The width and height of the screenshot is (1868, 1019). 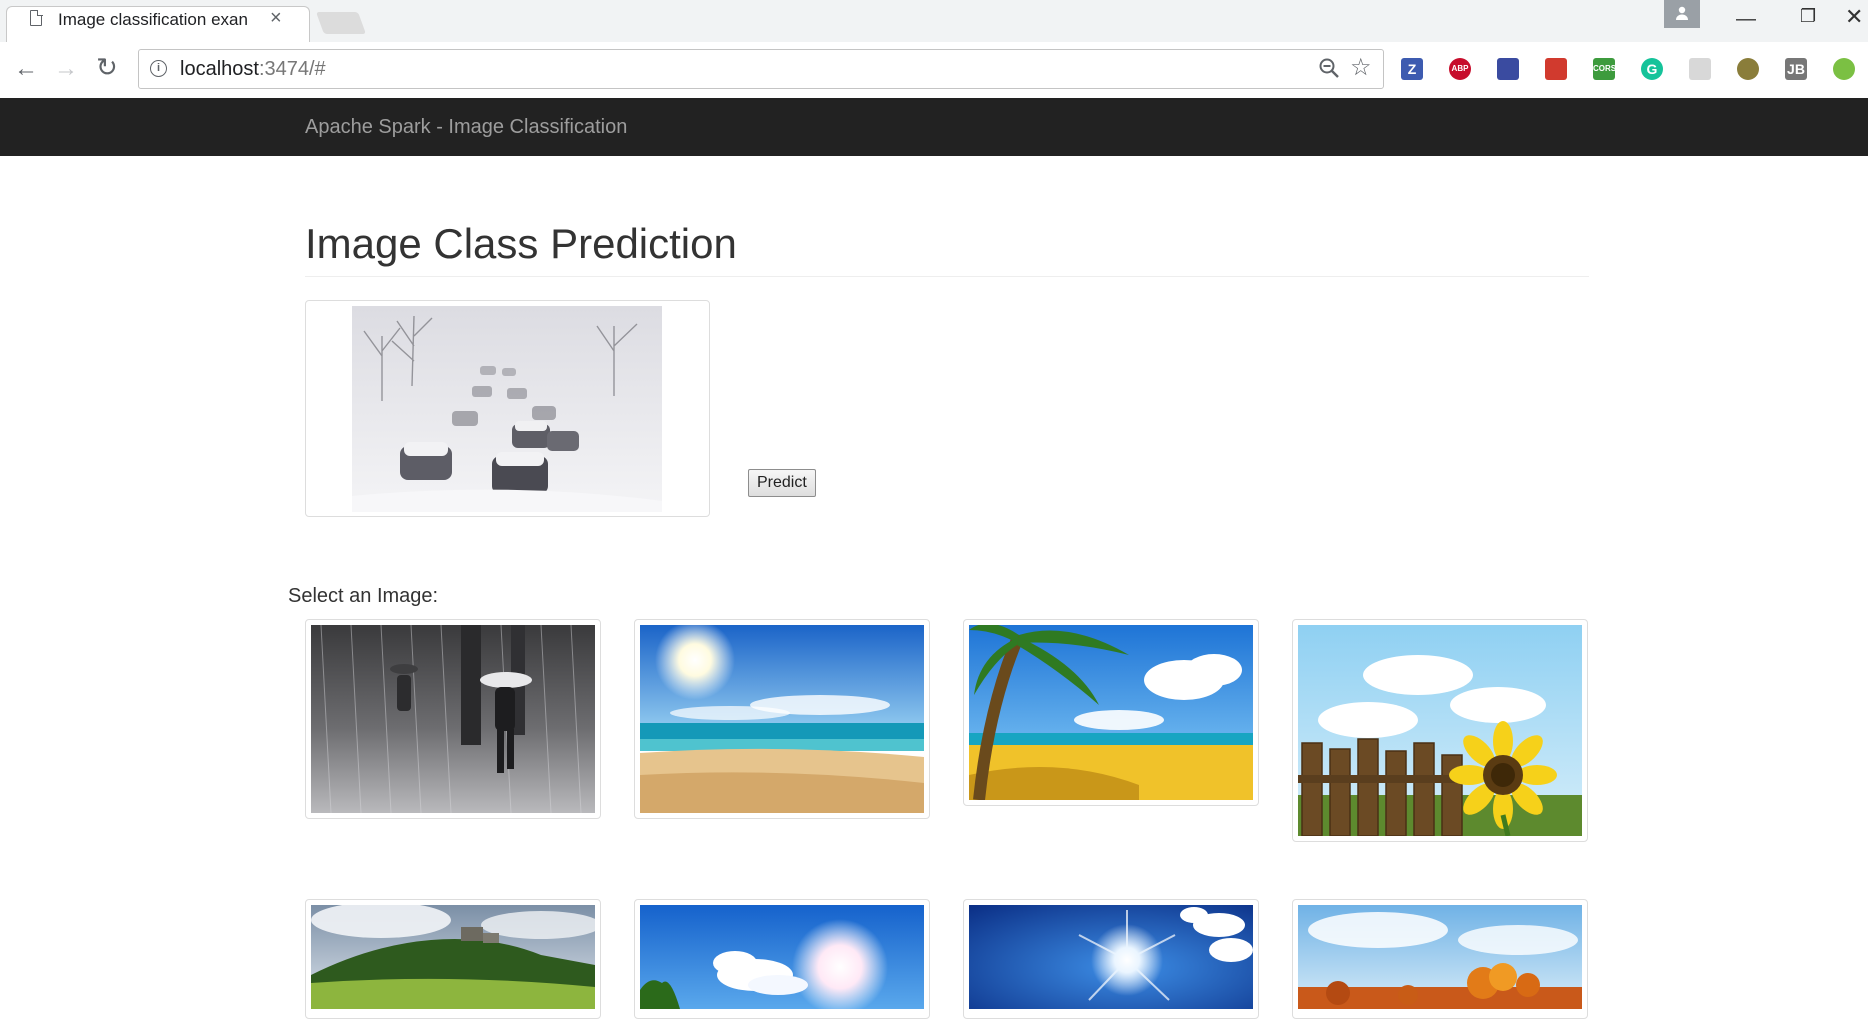 What do you see at coordinates (782, 957) in the screenshot?
I see `sun-sky-clouds-image` at bounding box center [782, 957].